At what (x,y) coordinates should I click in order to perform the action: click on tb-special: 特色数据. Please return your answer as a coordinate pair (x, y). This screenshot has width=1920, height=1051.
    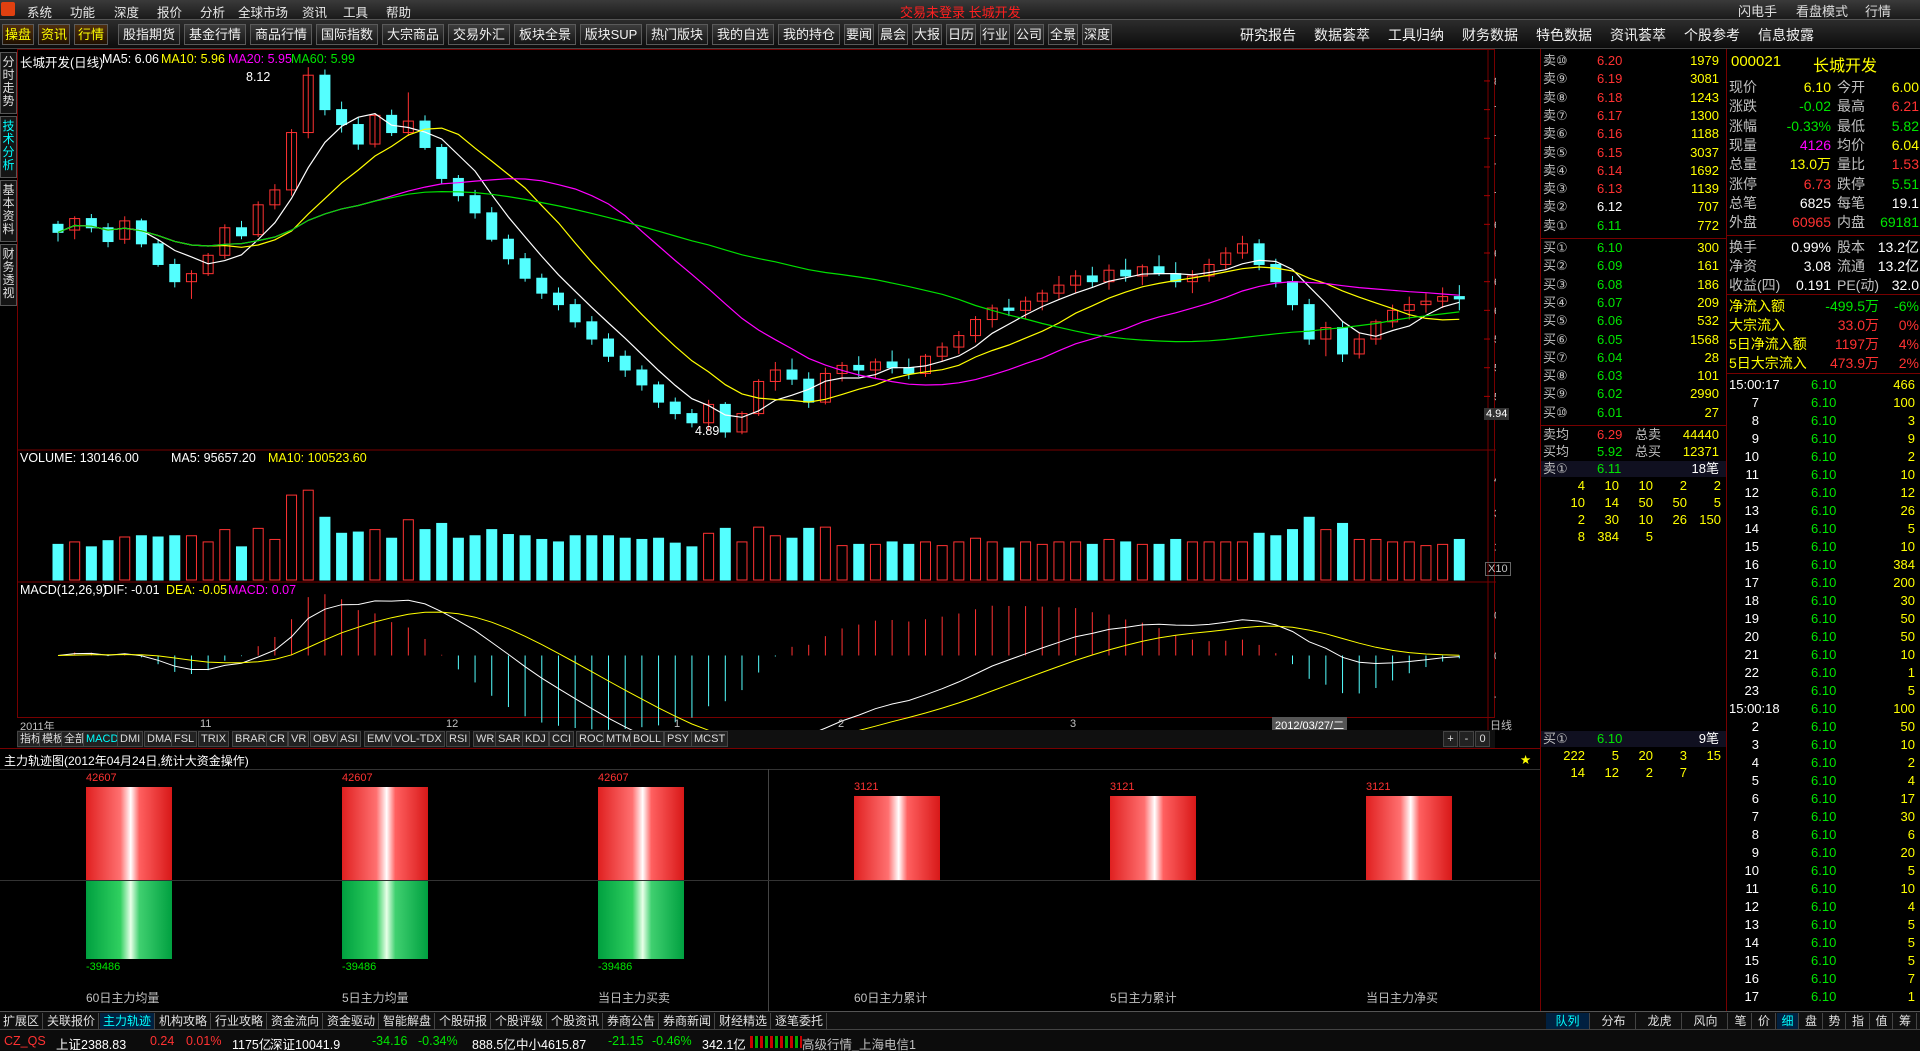
    Looking at the image, I should click on (1564, 35).